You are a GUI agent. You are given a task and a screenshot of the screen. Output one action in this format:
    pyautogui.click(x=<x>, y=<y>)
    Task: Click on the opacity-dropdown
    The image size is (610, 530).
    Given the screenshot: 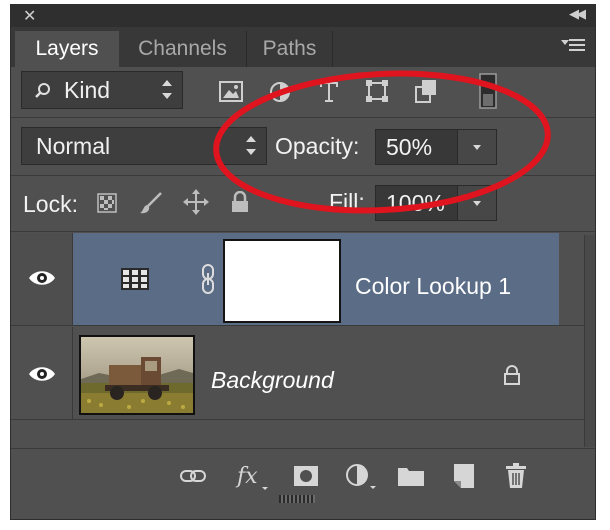 What is the action you would take?
    pyautogui.click(x=477, y=147)
    